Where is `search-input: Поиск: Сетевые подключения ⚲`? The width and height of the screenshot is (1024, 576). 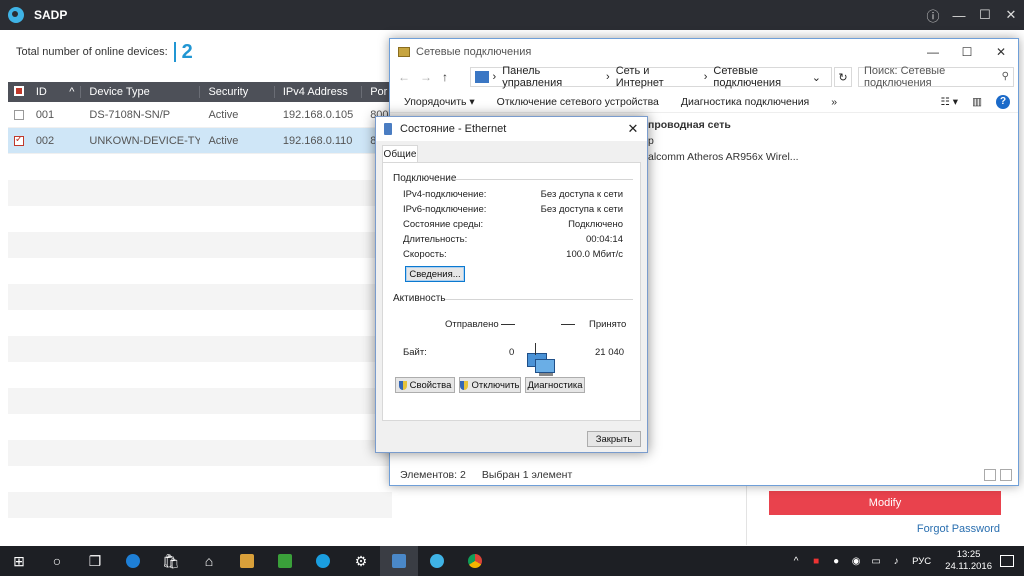
search-input: Поиск: Сетевые подключения ⚲ is located at coordinates (936, 77).